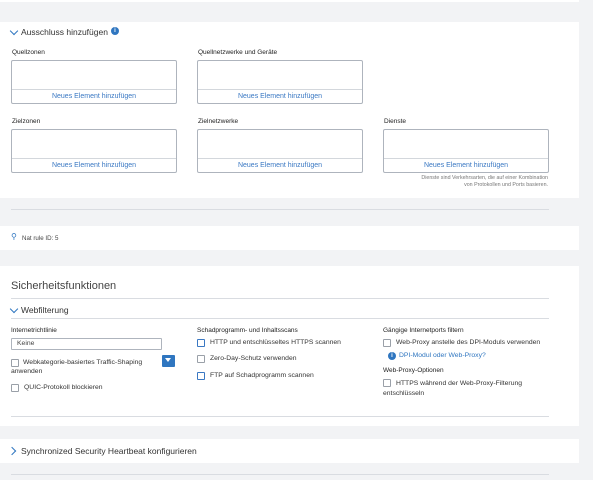  I want to click on source-networks-label: Quellnetzwerke und Geräte, so click(238, 52).